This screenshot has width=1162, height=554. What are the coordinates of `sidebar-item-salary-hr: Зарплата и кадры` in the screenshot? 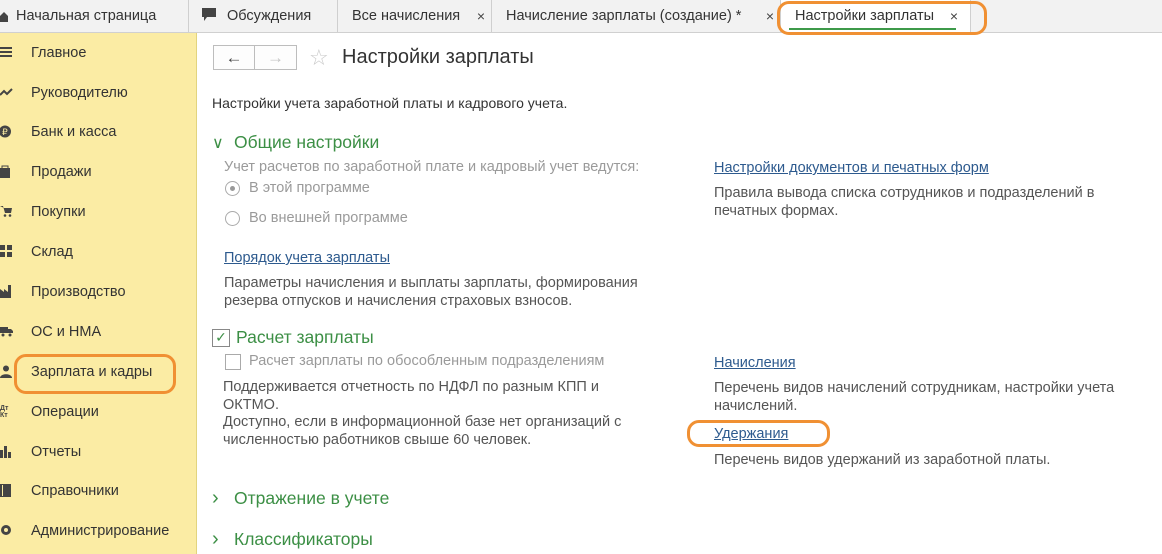 It's located at (98, 372).